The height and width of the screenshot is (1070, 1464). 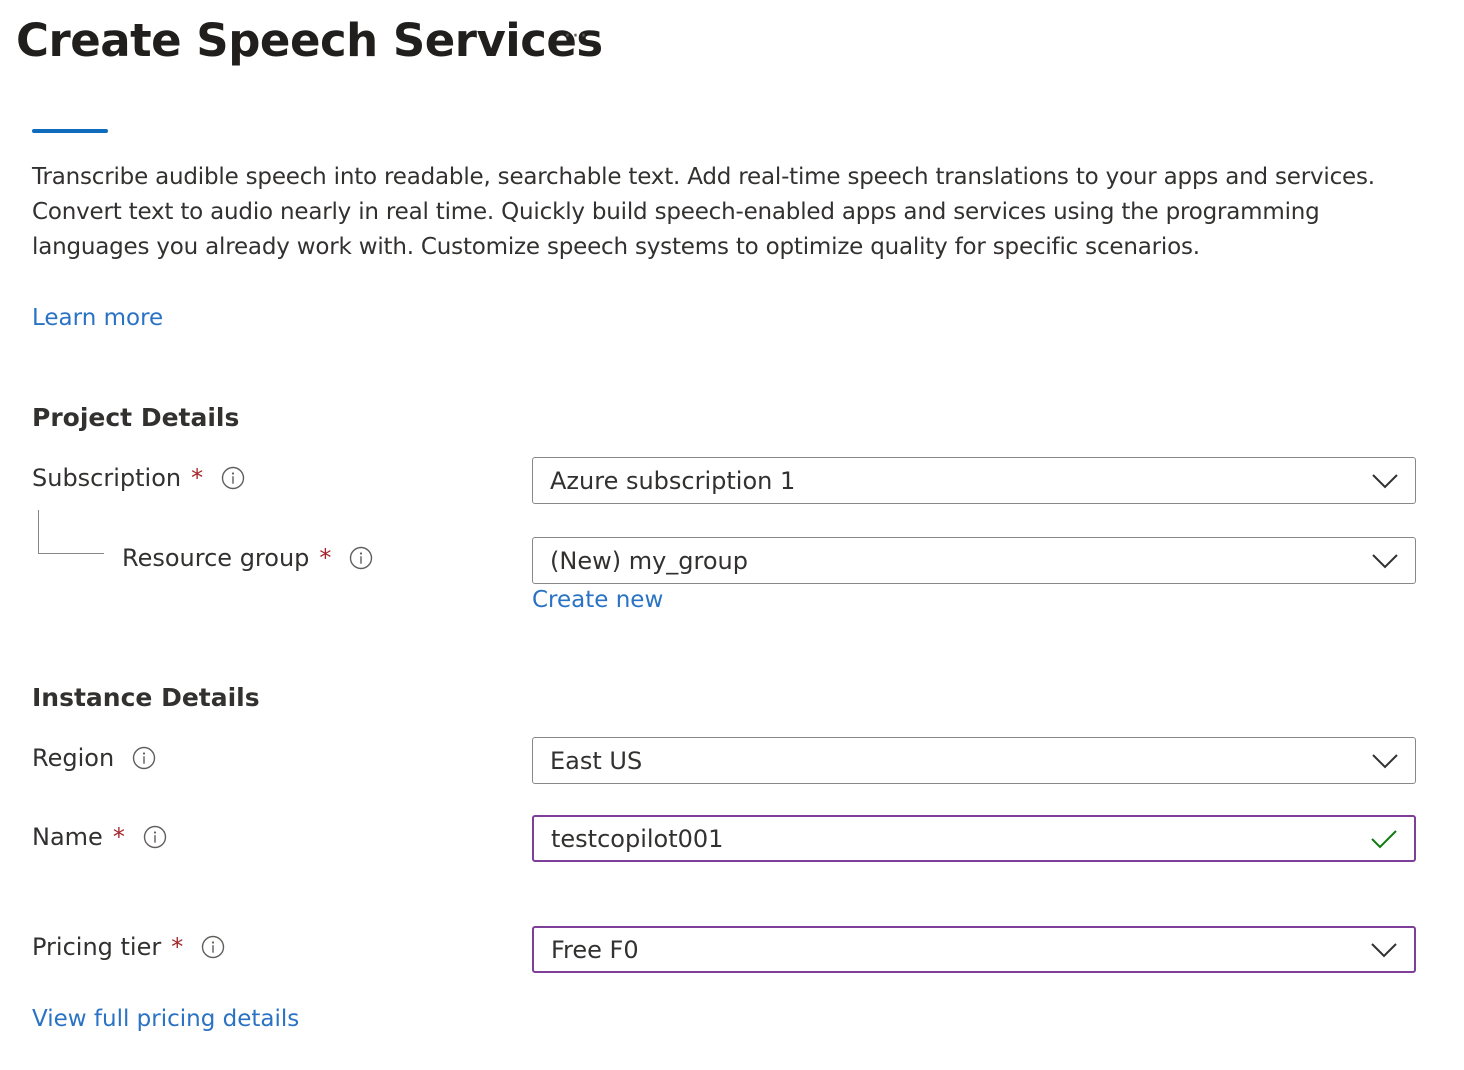 I want to click on more-options-button: ···, so click(x=576, y=36).